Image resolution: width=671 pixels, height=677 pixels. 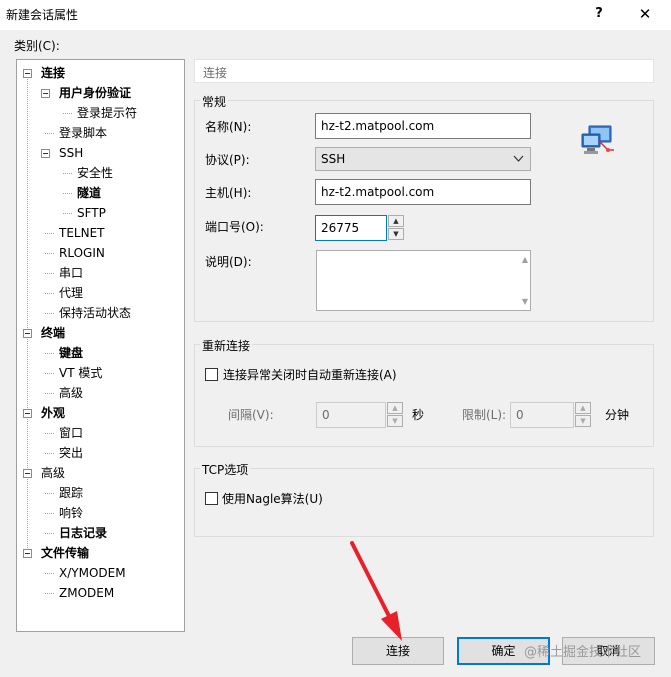 What do you see at coordinates (423, 159) in the screenshot?
I see `protocol-select: SSH` at bounding box center [423, 159].